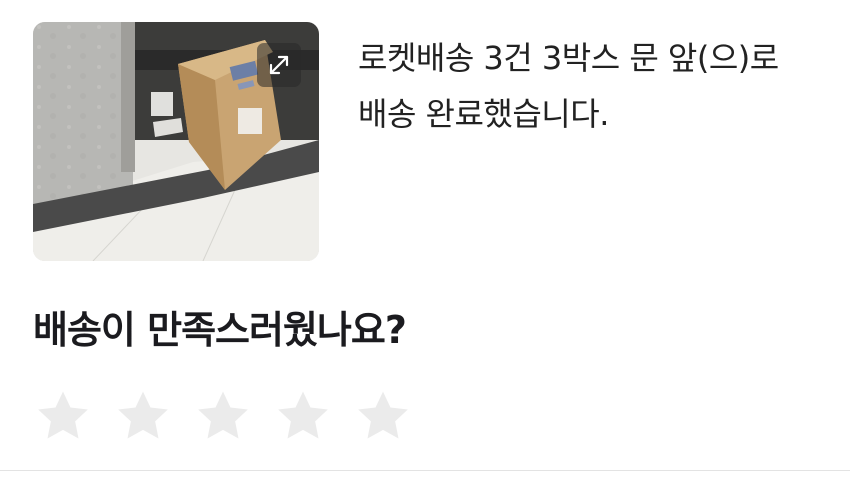 This screenshot has width=850, height=488. Describe the element at coordinates (568, 86) in the screenshot. I see `delivery-status-message: 로켓배송 3건 3박스 문 앞(으)로 배송 완료했습니다.` at that location.